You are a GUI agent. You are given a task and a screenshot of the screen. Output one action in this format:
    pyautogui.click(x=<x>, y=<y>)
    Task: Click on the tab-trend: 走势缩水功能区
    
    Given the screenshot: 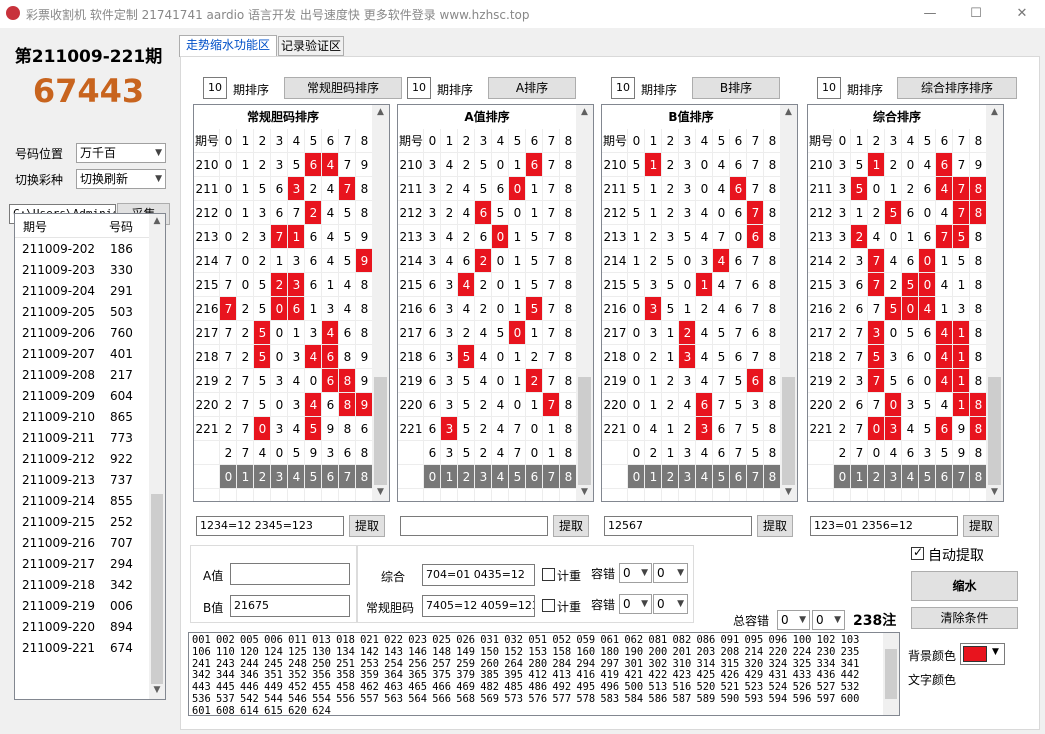 What is the action you would take?
    pyautogui.click(x=228, y=46)
    